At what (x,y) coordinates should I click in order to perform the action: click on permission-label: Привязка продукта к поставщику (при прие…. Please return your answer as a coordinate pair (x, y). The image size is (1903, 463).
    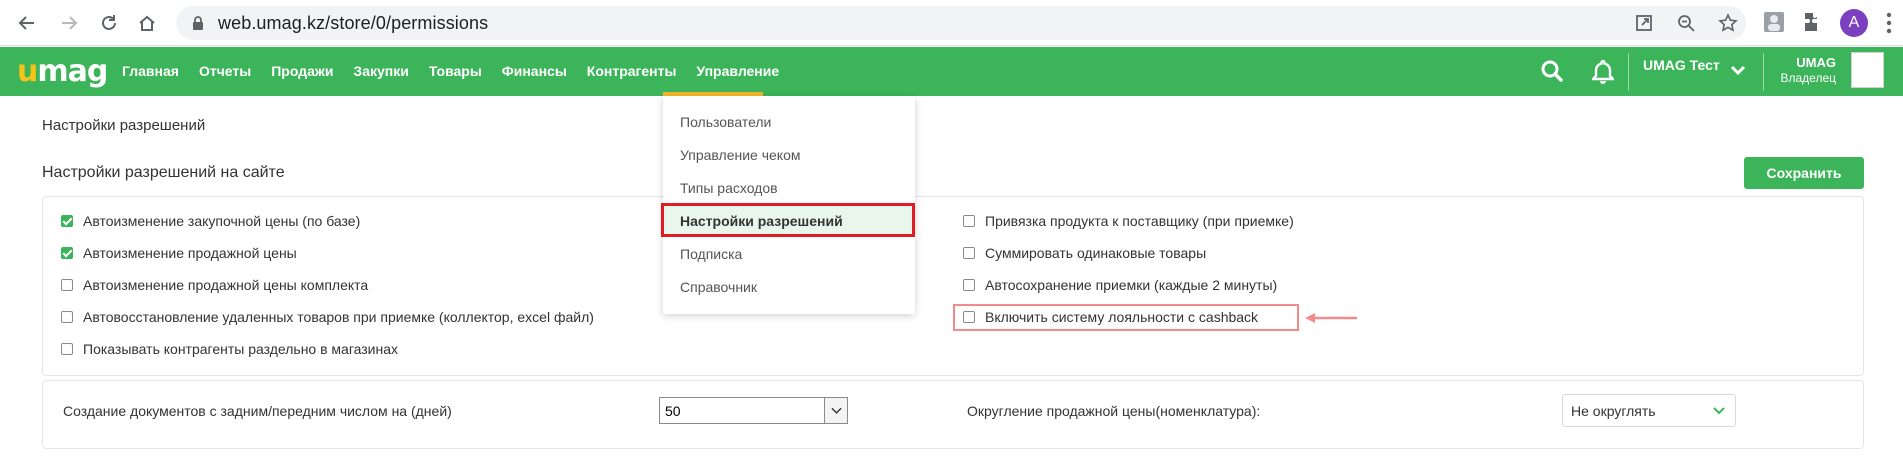
    Looking at the image, I should click on (1139, 221).